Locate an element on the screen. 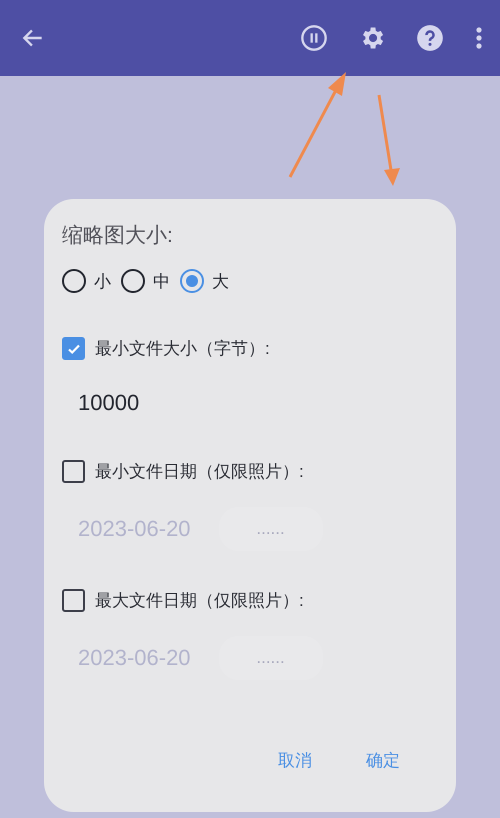  number-field: 10000 is located at coordinates (109, 403).